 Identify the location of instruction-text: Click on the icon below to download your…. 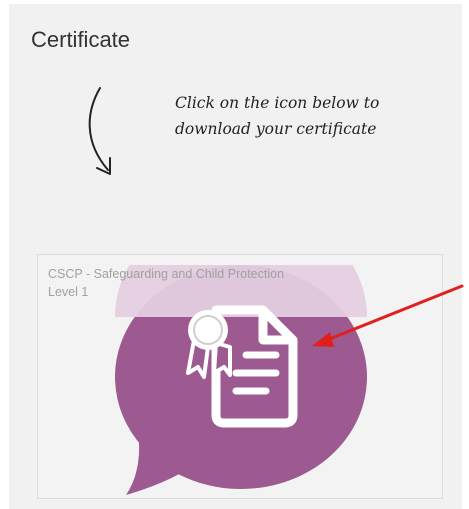
(317, 116).